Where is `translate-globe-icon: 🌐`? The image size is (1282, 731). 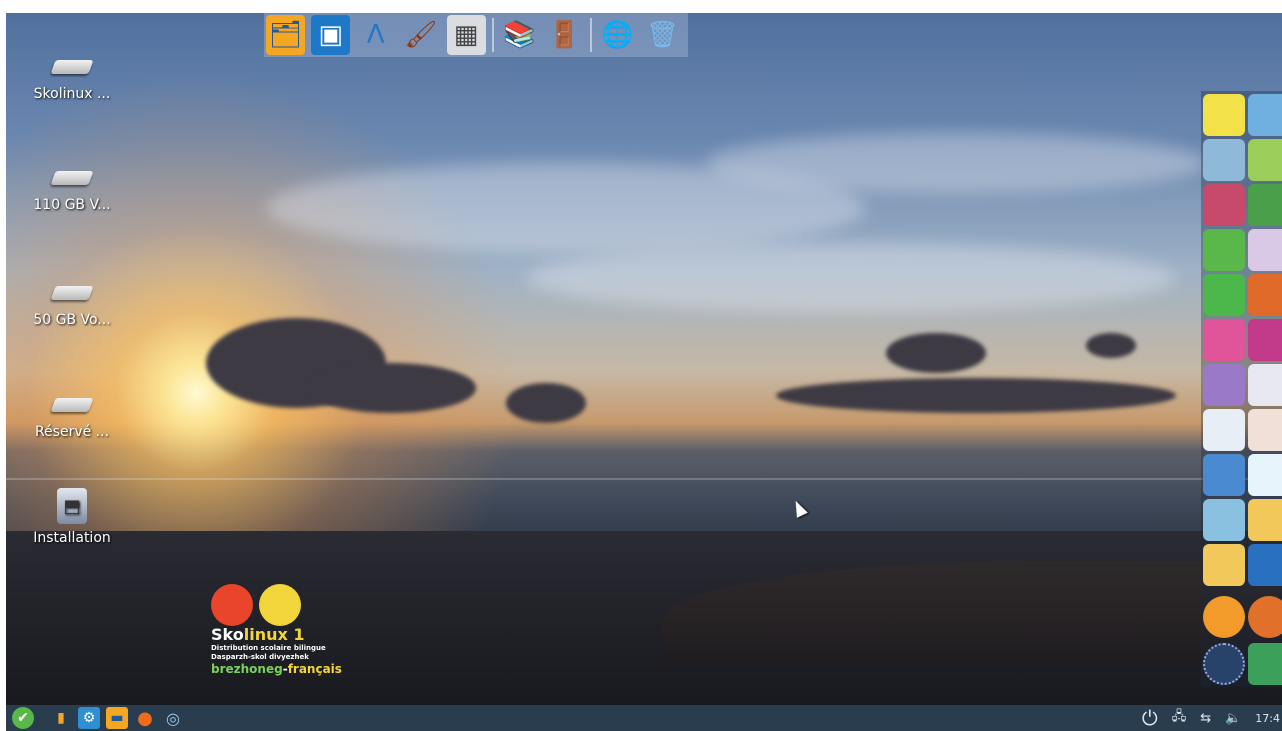
translate-globe-icon: 🌐 is located at coordinates (617, 35).